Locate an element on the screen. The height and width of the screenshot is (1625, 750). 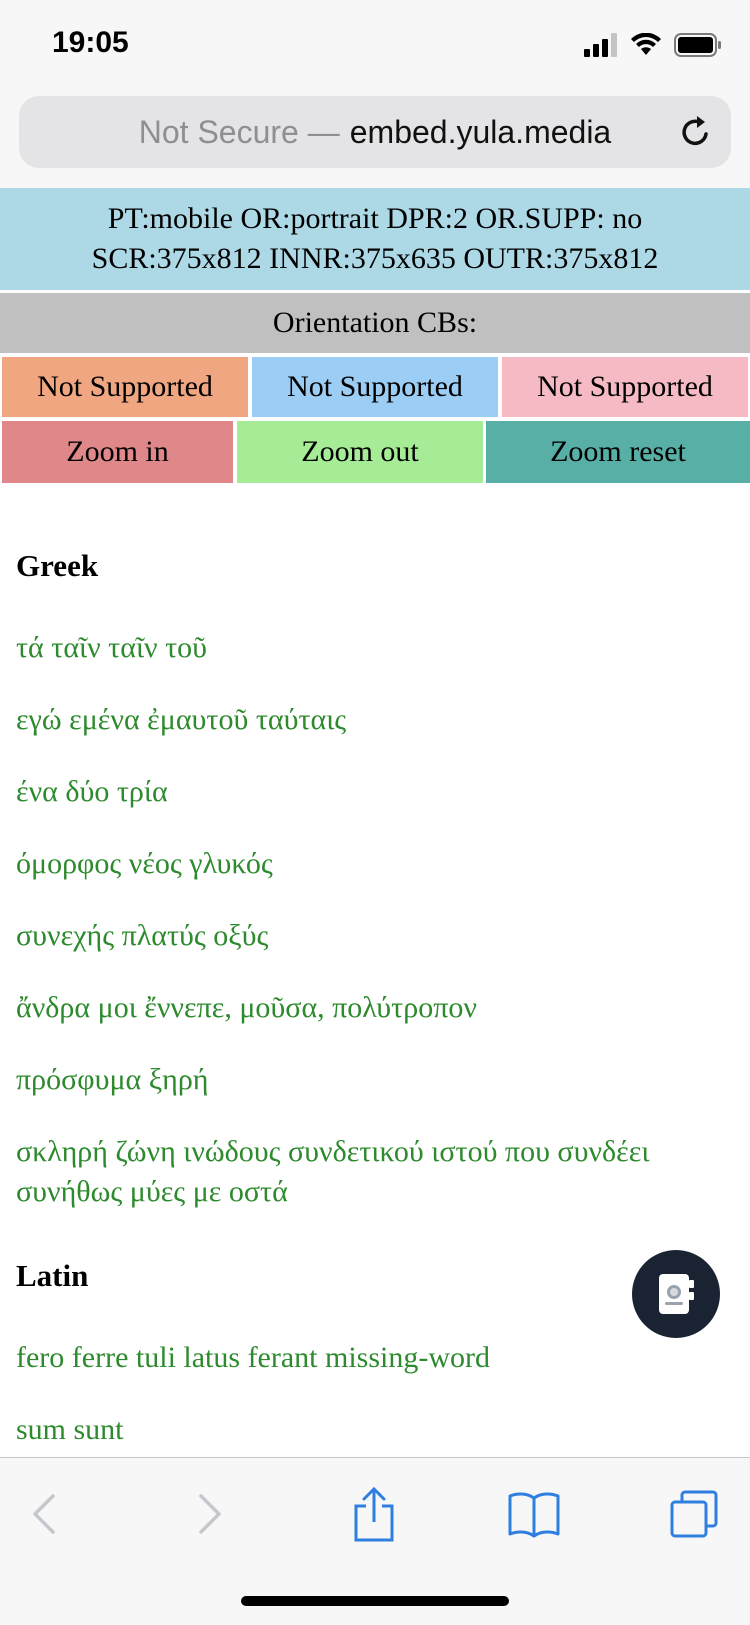
orientation-cbs-header: Orientation CBs: is located at coordinates (375, 323).